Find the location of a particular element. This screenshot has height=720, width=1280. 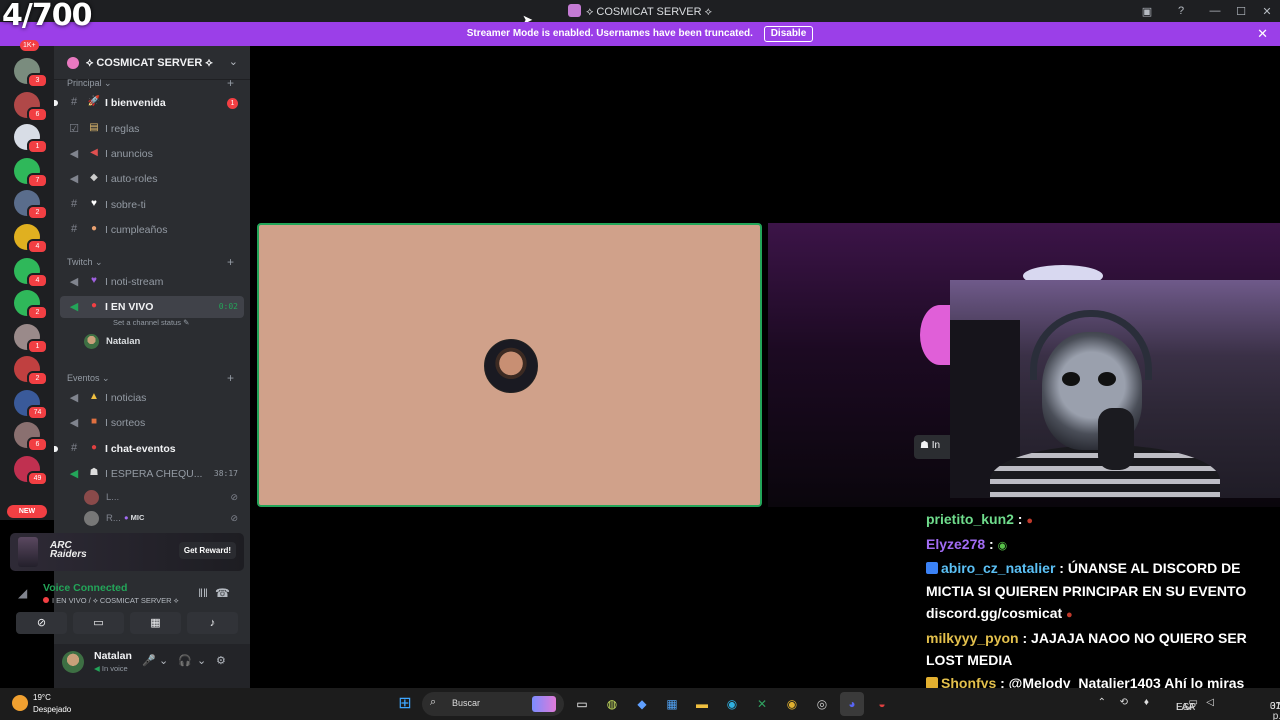

user-status: ◀ In voice is located at coordinates (111, 668).